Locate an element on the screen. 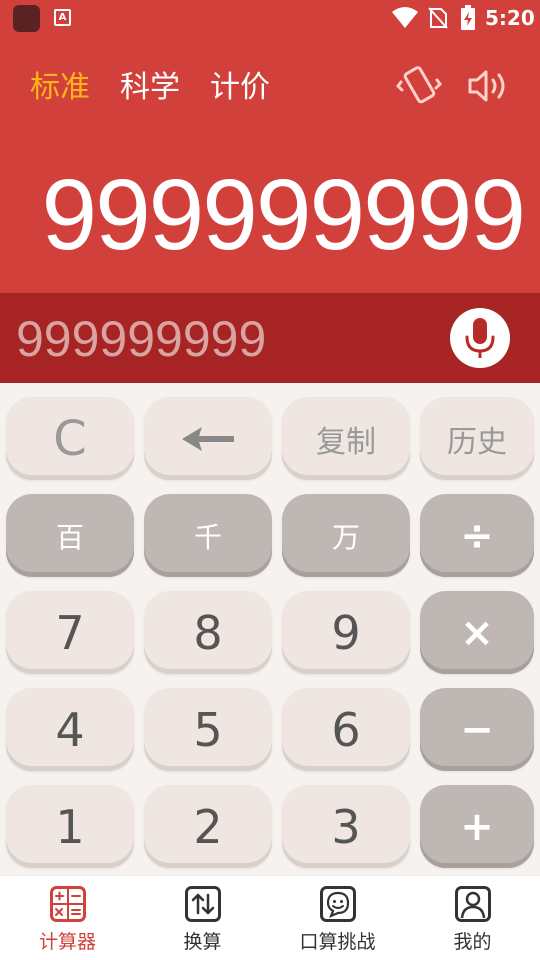 The width and height of the screenshot is (540, 960). digit-9-label: 9 is located at coordinates (346, 632).